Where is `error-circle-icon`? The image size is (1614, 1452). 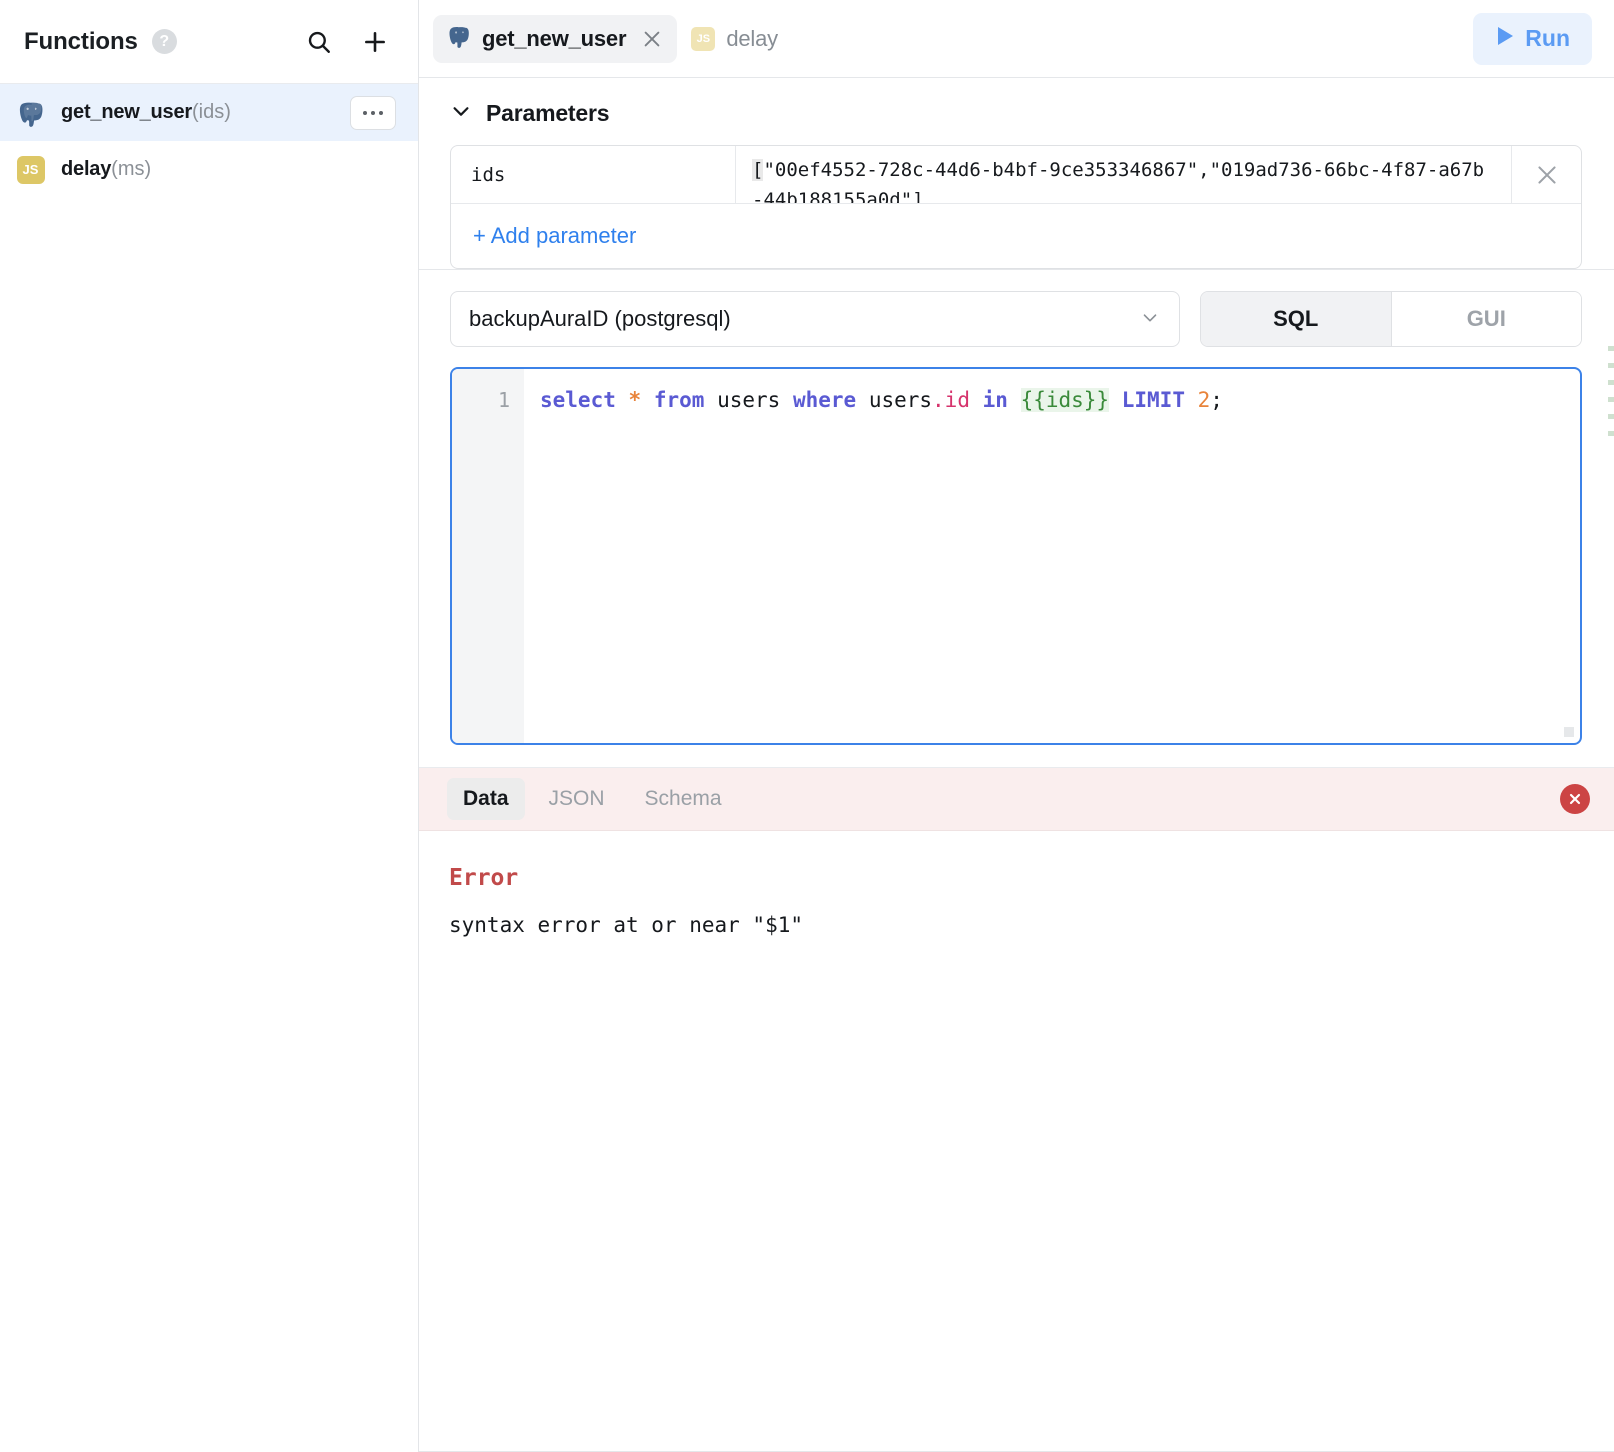
error-circle-icon is located at coordinates (1575, 799).